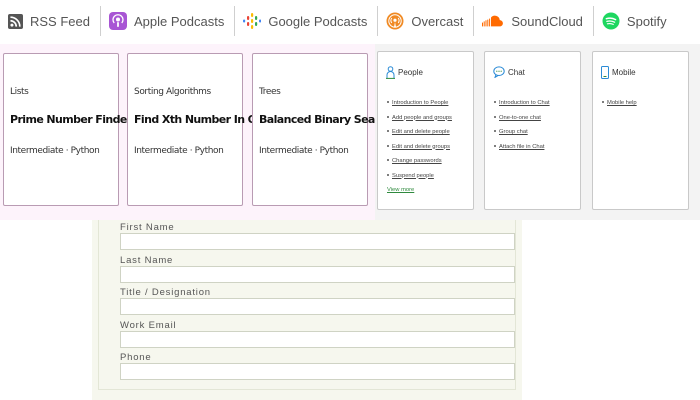 This screenshot has width=700, height=400. I want to click on help-link: Edit and delete people, so click(421, 132).